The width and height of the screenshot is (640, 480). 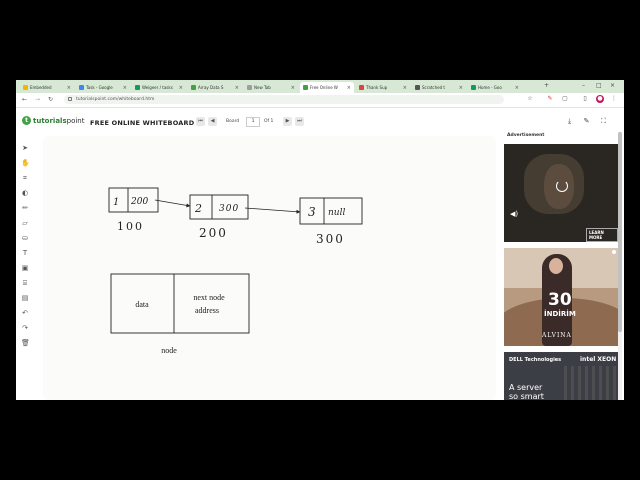 What do you see at coordinates (213, 233) in the screenshot?
I see `node2-address: 200` at bounding box center [213, 233].